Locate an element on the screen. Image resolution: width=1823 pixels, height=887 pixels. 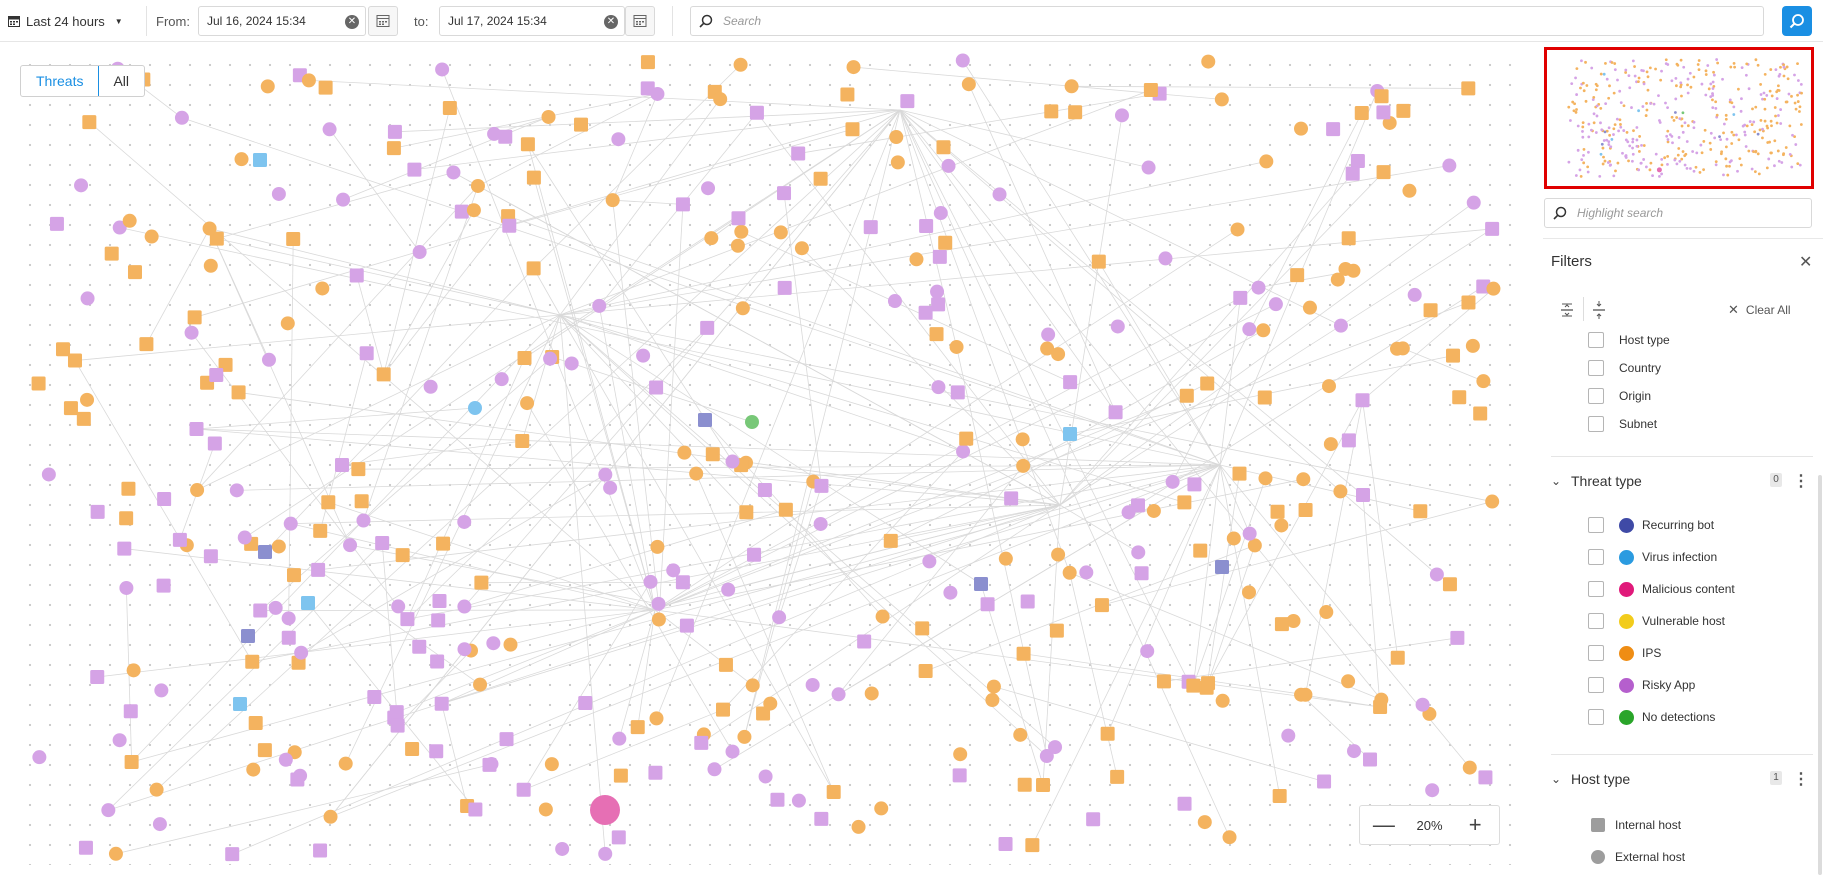
graph-node-malicious is located at coordinates (605, 810).